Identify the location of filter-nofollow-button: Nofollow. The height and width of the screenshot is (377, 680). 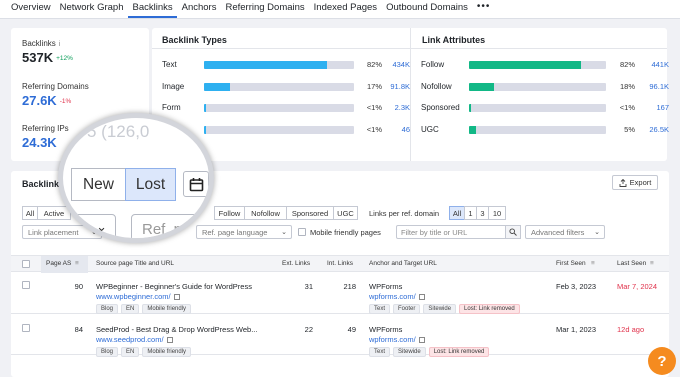
(265, 213).